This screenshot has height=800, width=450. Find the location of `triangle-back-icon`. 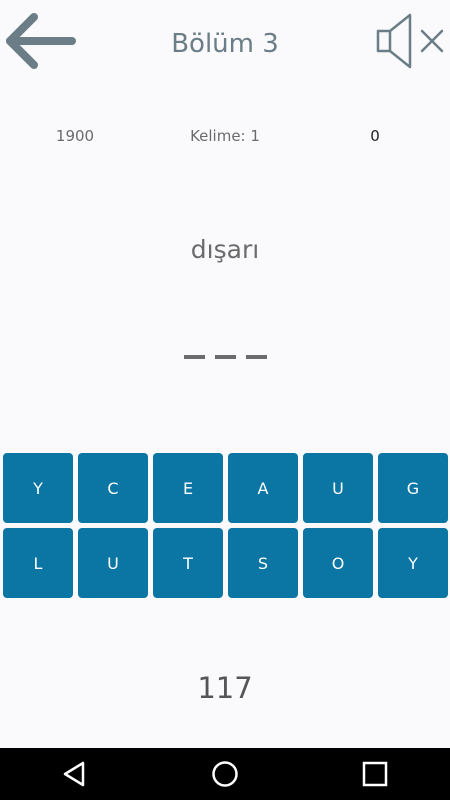

triangle-back-icon is located at coordinates (74, 774).